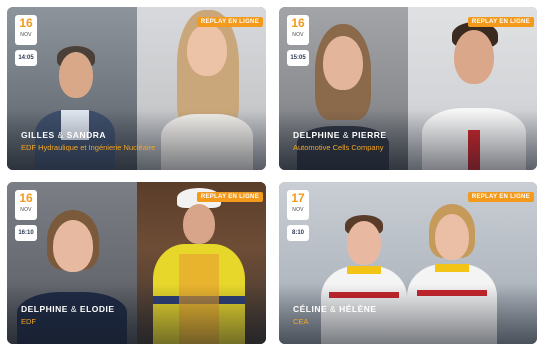 This screenshot has width=537, height=344. Describe the element at coordinates (298, 233) in the screenshot. I see `time-badge: 8:10` at that location.